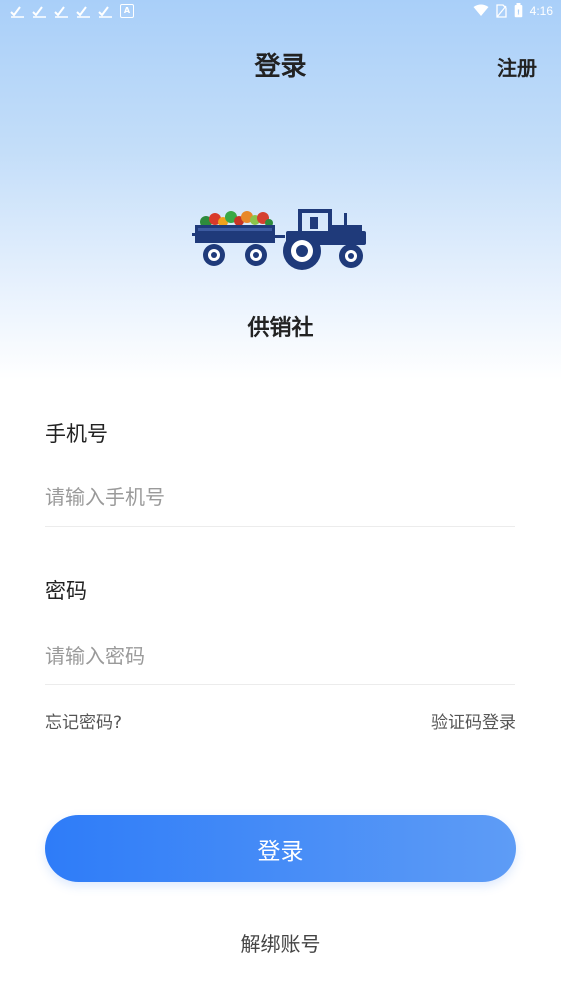  I want to click on phone-label: 手机号, so click(76, 434).